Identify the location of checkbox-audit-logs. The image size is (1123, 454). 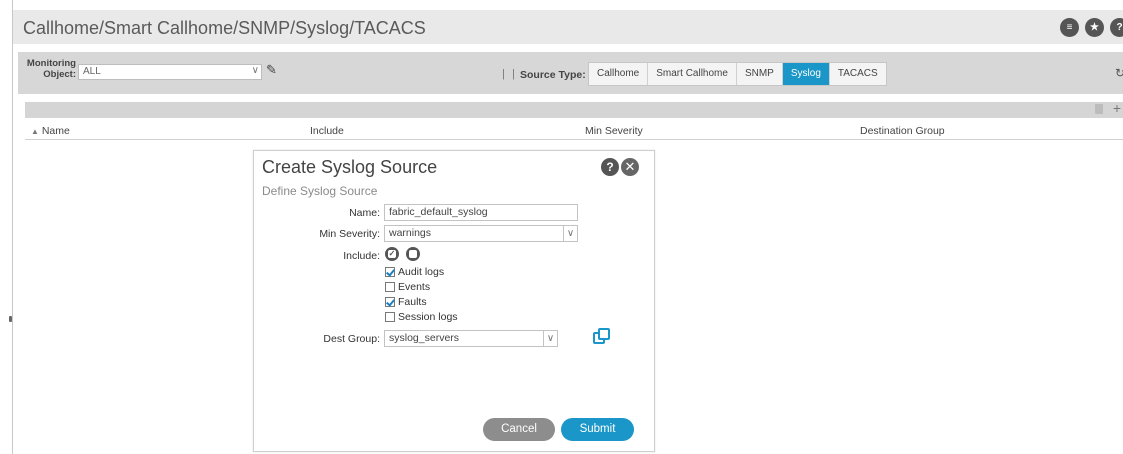
(390, 272).